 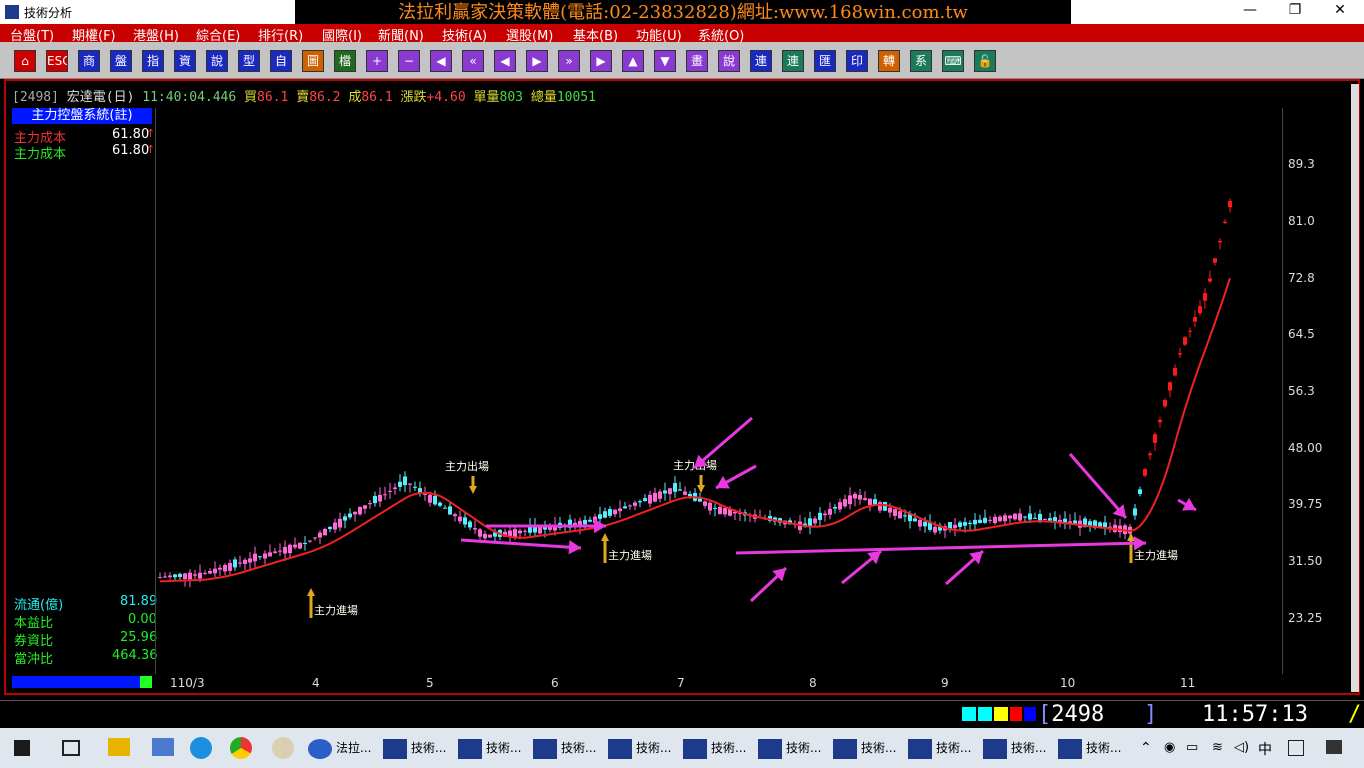 I want to click on close-button: ✕, so click(x=1340, y=10).